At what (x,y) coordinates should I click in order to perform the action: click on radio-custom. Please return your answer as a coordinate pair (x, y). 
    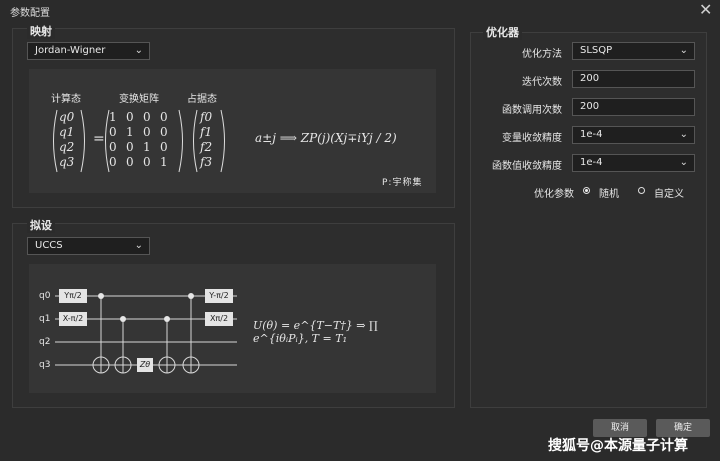
    Looking at the image, I should click on (641, 190).